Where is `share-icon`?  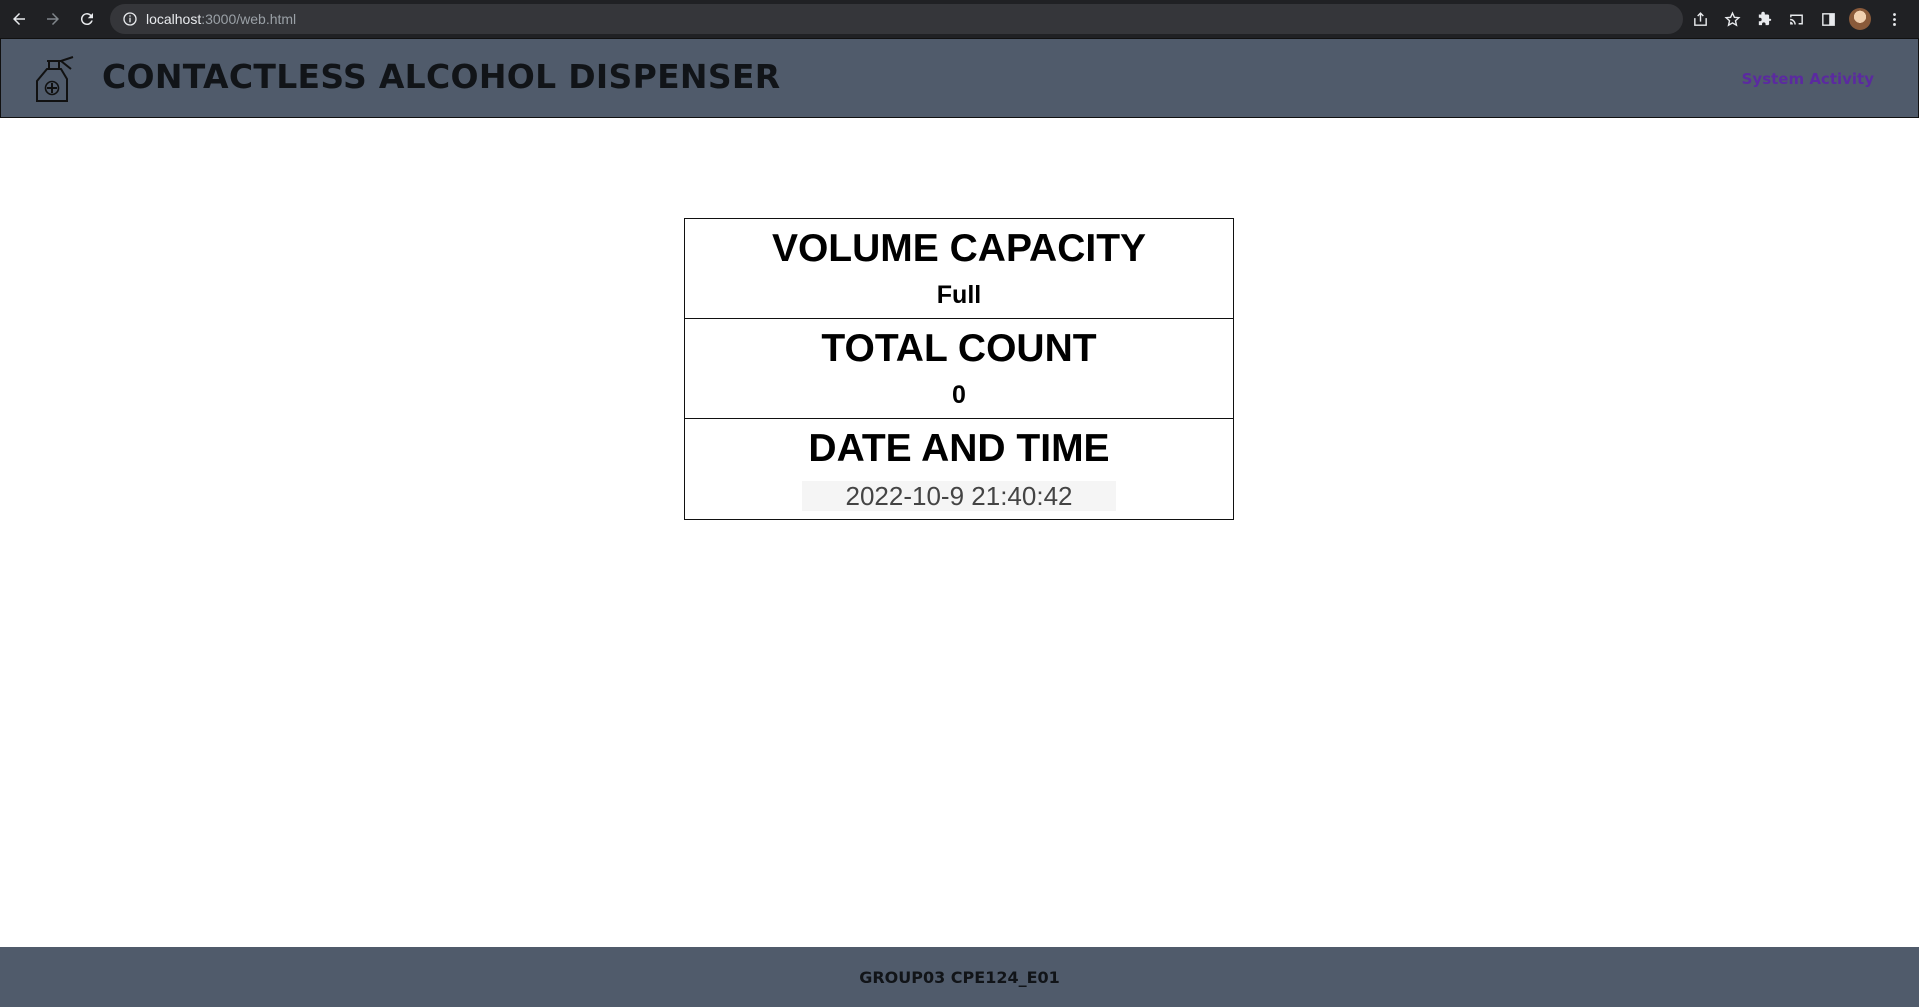 share-icon is located at coordinates (1700, 18).